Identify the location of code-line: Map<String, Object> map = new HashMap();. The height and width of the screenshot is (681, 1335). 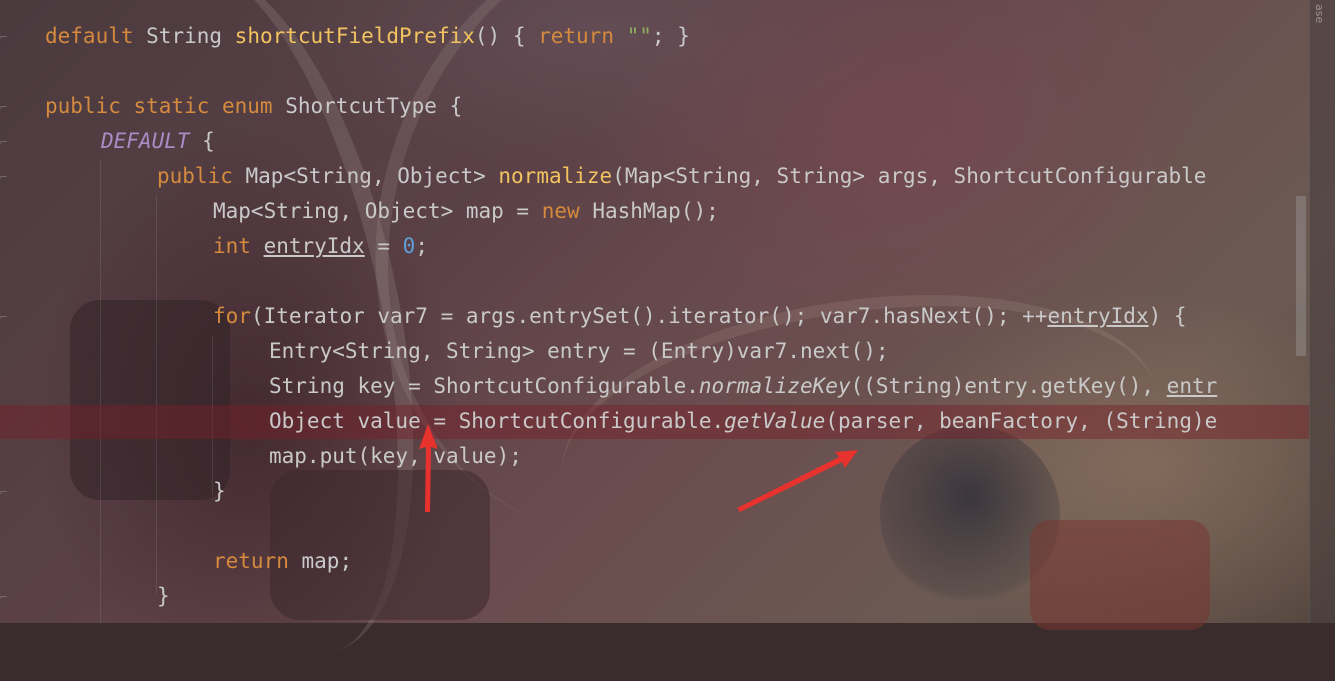
(466, 211).